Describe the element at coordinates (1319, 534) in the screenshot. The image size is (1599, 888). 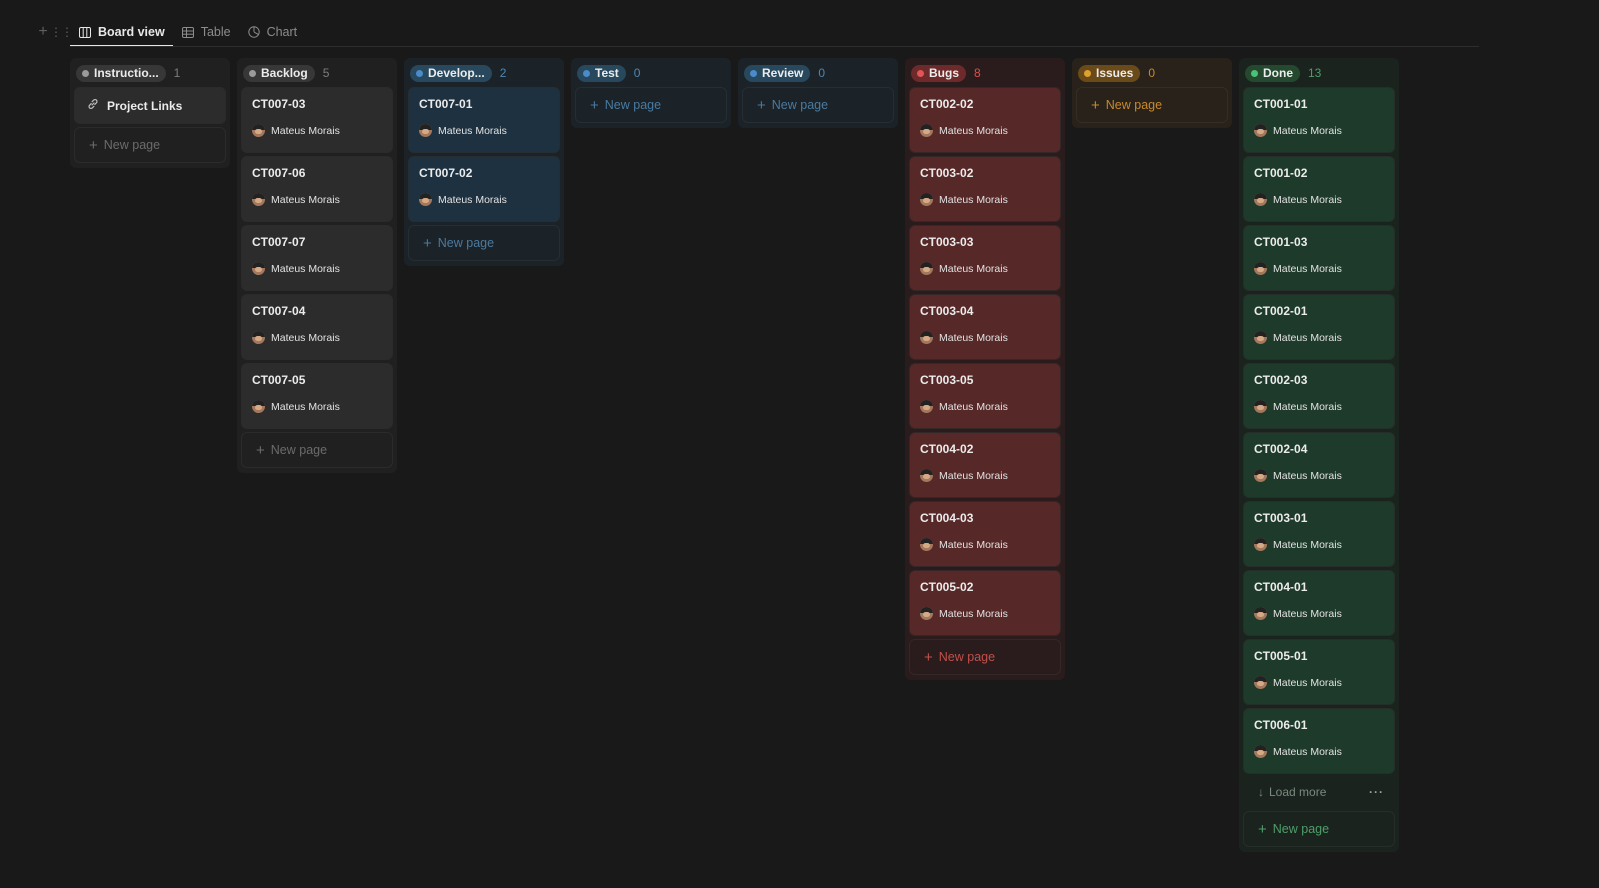
I see `task-card: CT003-01 Mateus Morais` at that location.